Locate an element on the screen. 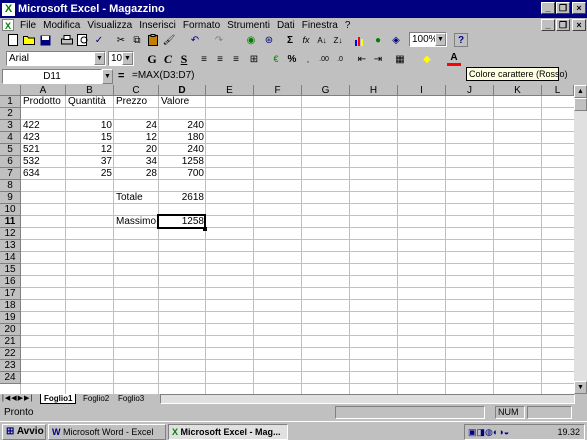 The width and height of the screenshot is (587, 440). scroll-up-icon: ▲ is located at coordinates (580, 91).